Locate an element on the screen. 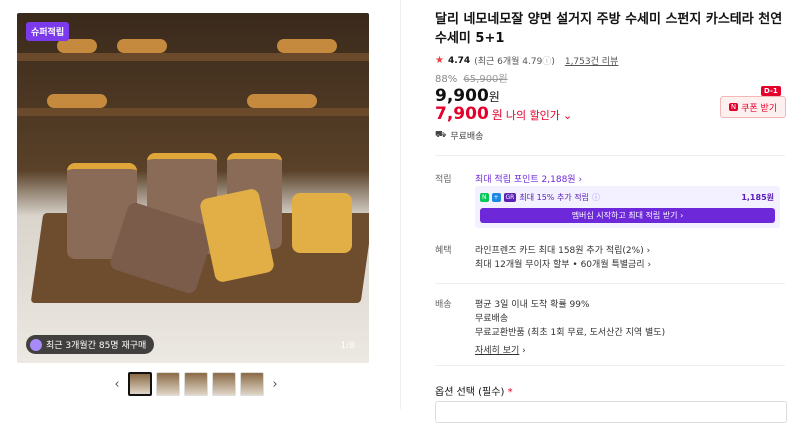 The width and height of the screenshot is (800, 423). price: 9,900원 is located at coordinates (467, 96).